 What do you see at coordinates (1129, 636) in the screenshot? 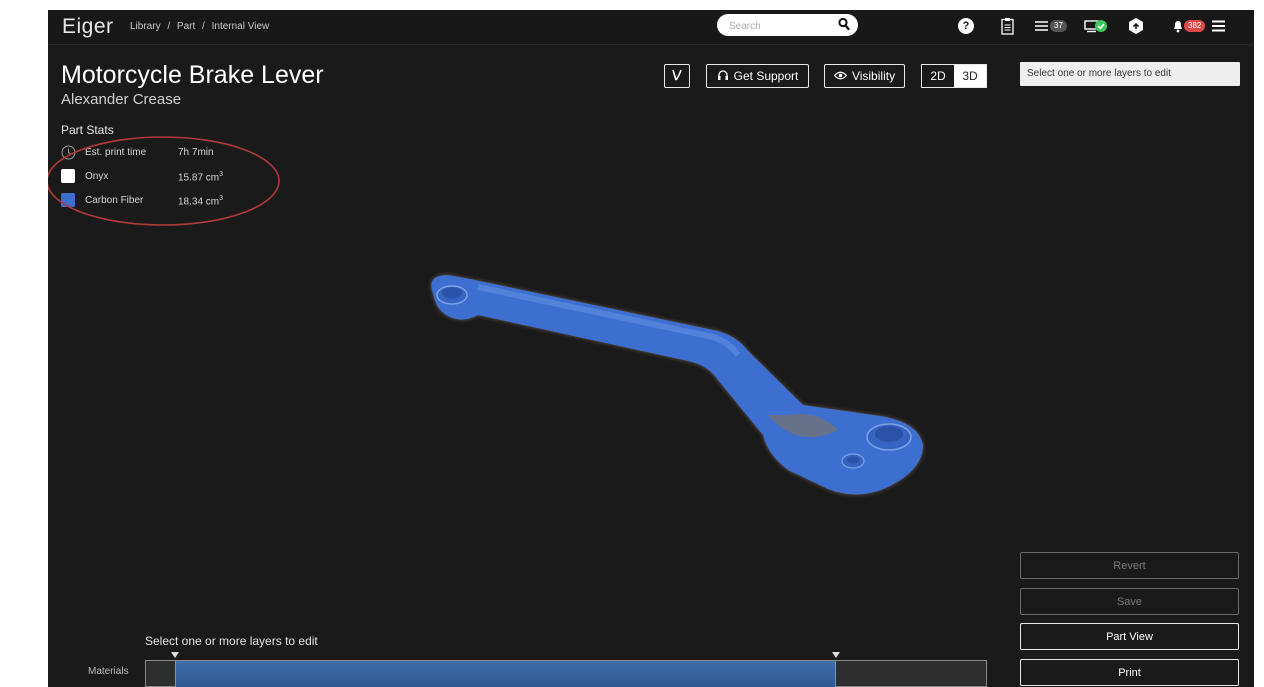
I see `part-view-button: Part View` at bounding box center [1129, 636].